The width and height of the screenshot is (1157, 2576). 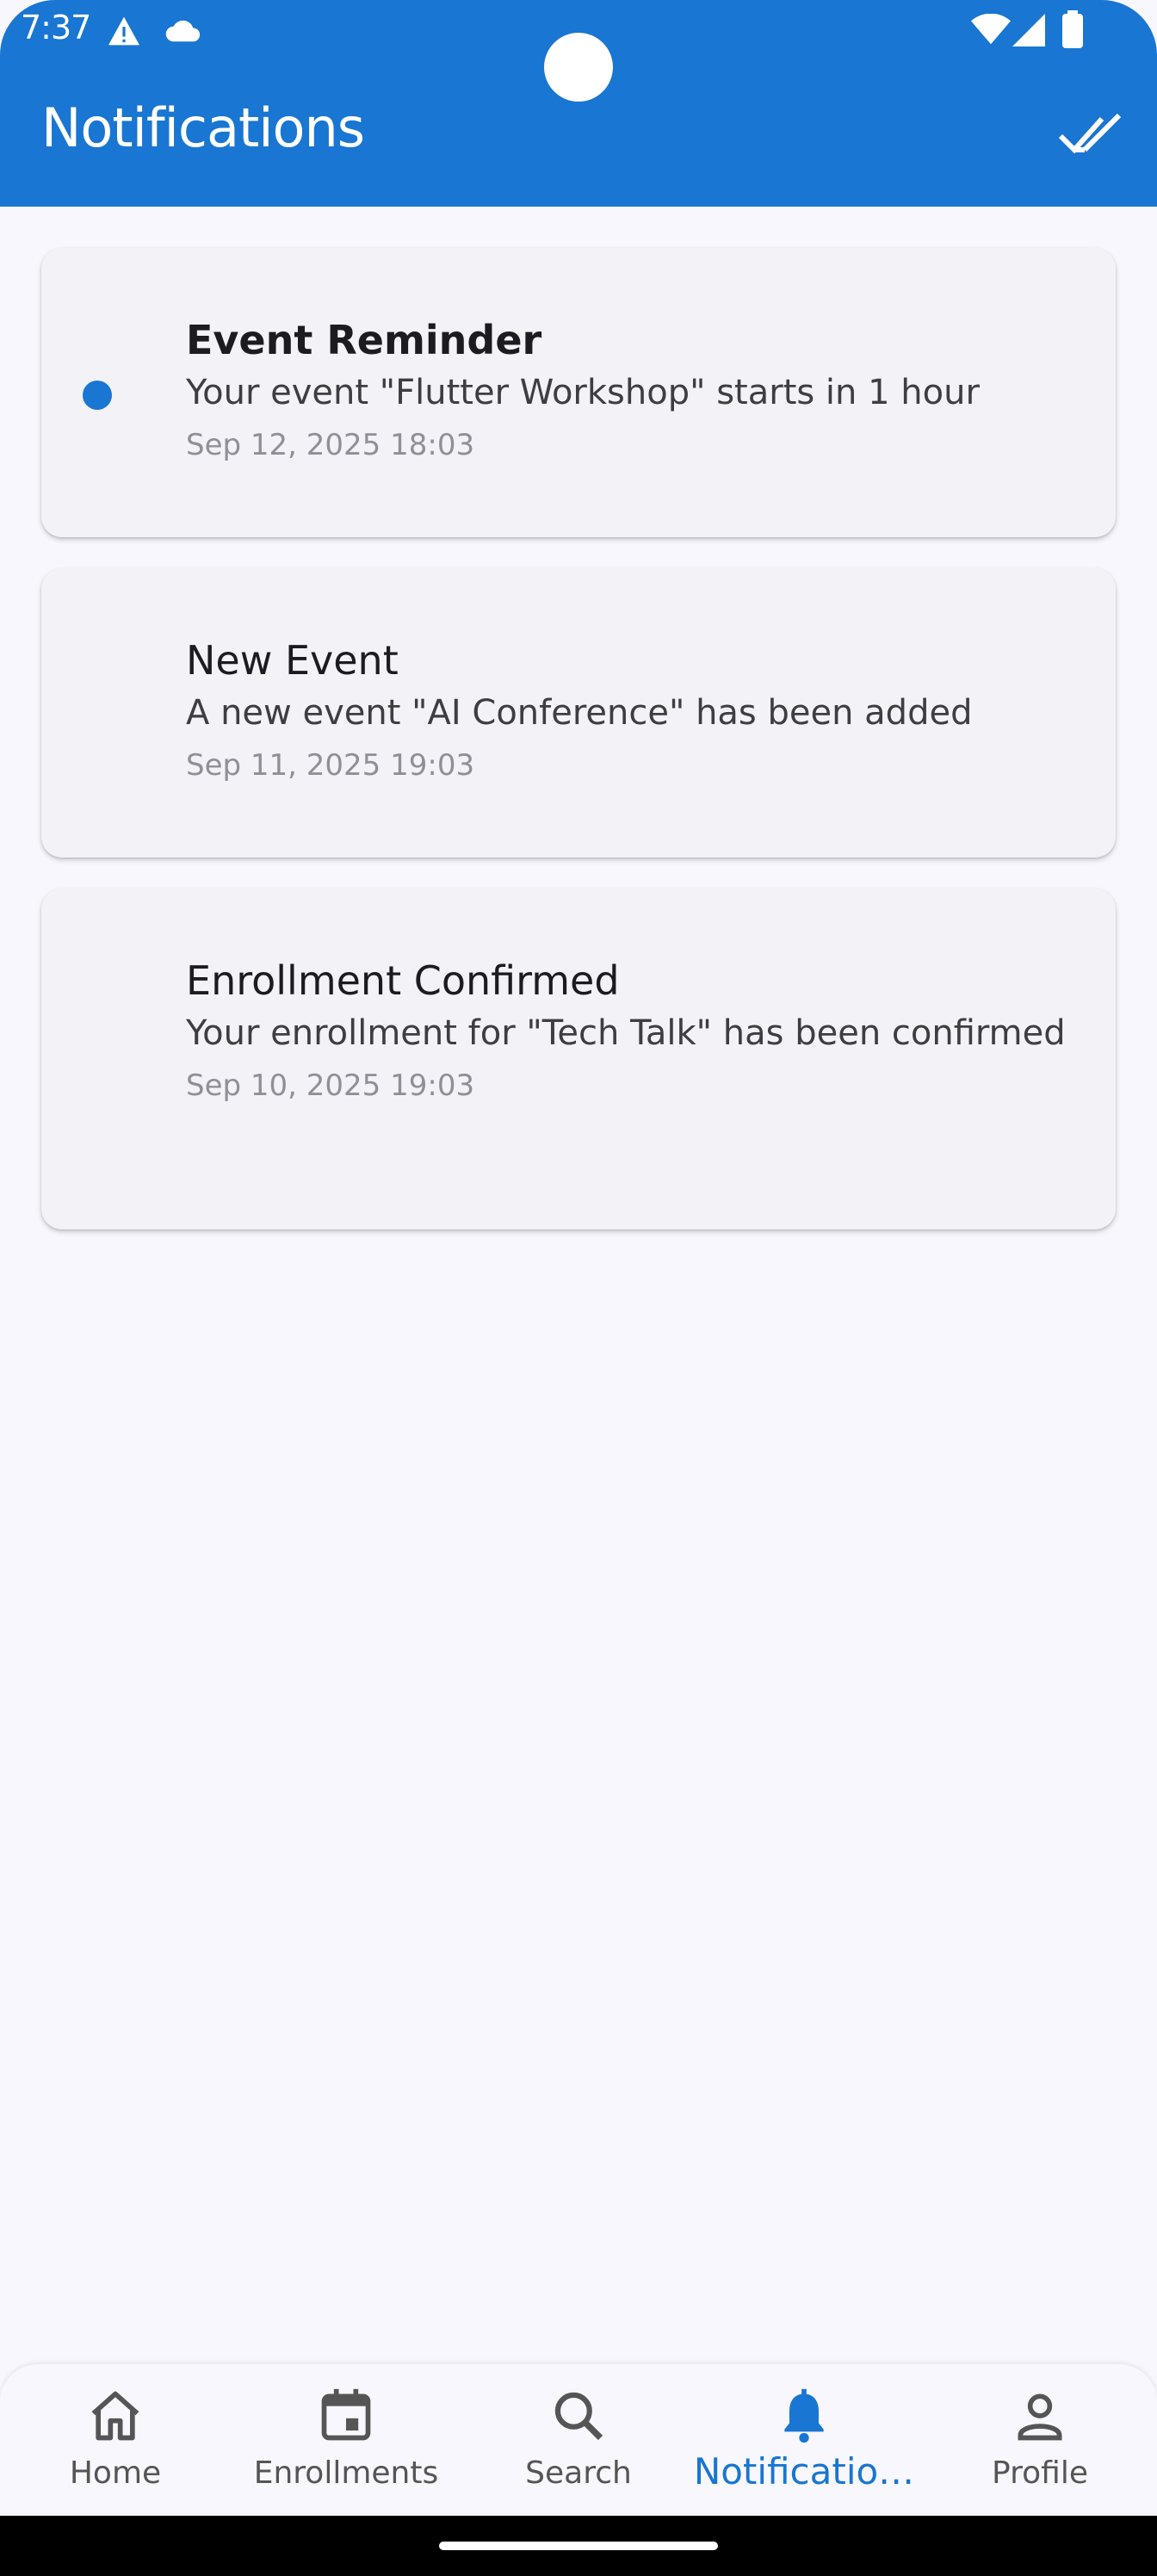 I want to click on wifi-icon, so click(x=991, y=29).